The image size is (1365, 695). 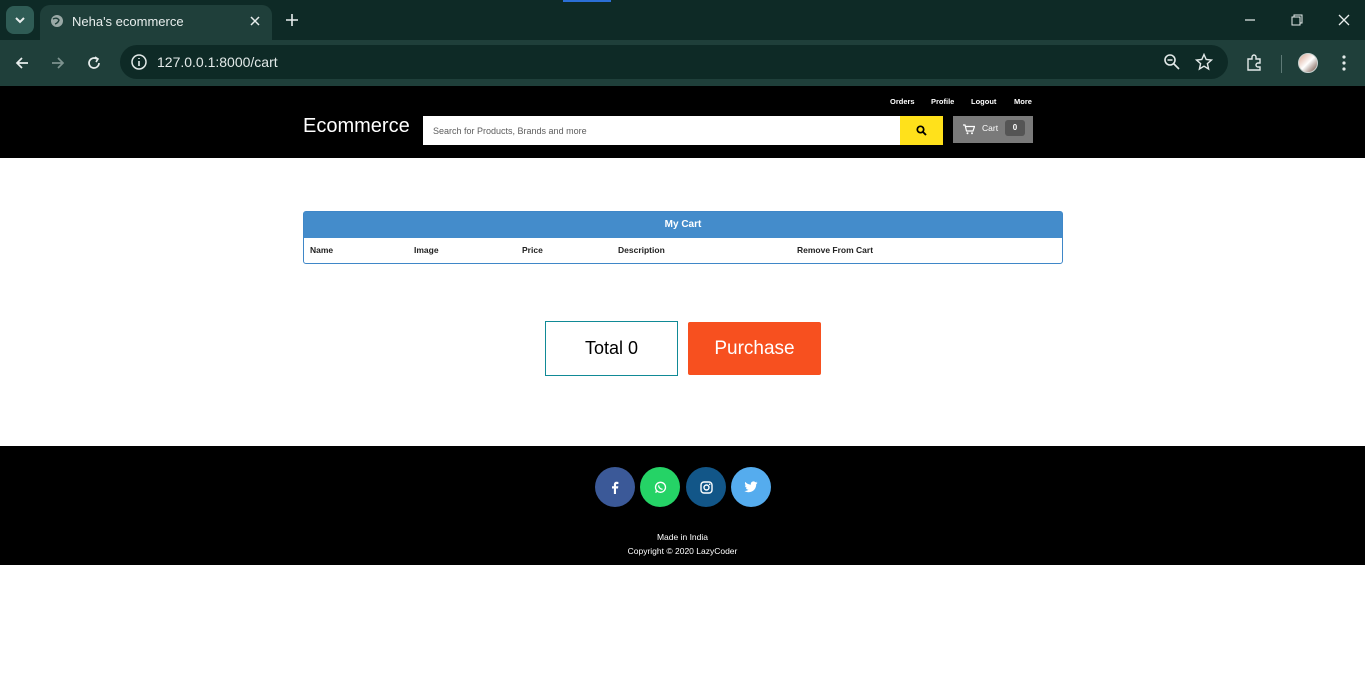 What do you see at coordinates (322, 250) in the screenshot?
I see `column-header-name: Name` at bounding box center [322, 250].